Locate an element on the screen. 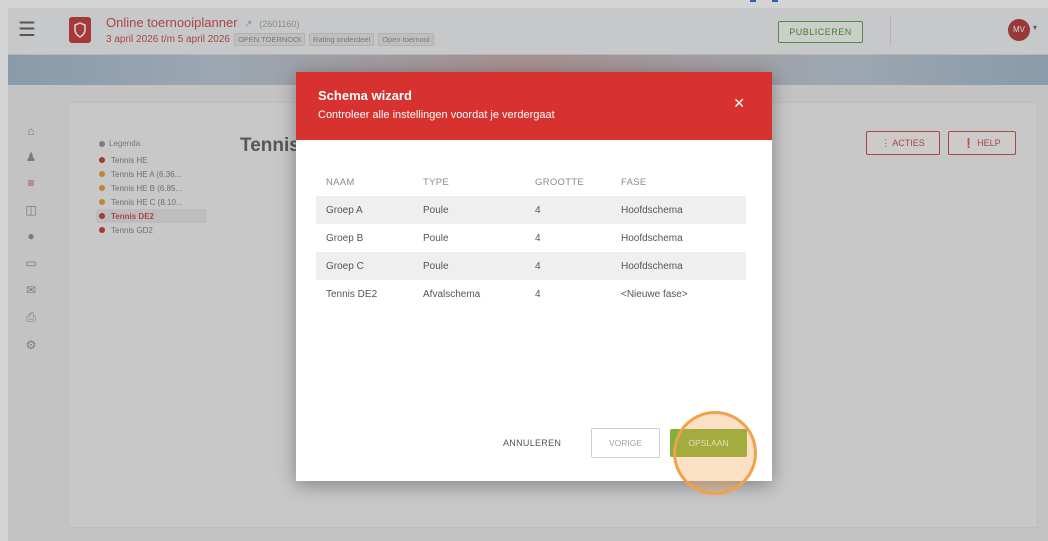 The height and width of the screenshot is (541, 1048). table-header: NAAM TYPE GROOTTE FASE is located at coordinates (531, 182).